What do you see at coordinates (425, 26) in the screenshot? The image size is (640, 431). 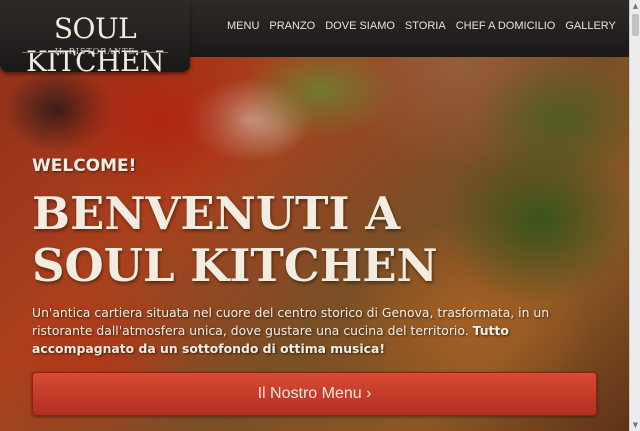 I see `nav-item-storia: STORIA` at bounding box center [425, 26].